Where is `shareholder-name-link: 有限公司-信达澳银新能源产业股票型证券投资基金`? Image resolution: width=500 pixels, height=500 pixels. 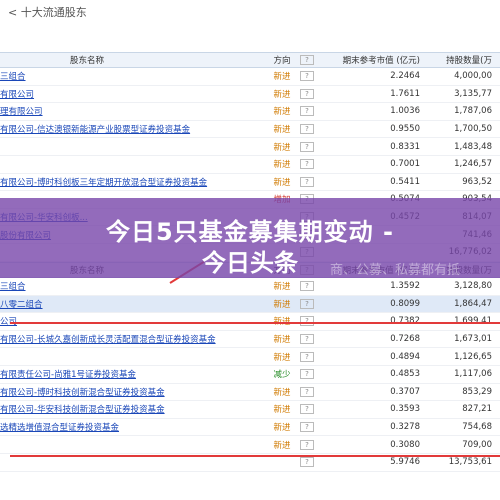
shareholder-name-link: 有限公司-信达澳银新能源产业股票型证券投资基金 is located at coordinates (135, 129).